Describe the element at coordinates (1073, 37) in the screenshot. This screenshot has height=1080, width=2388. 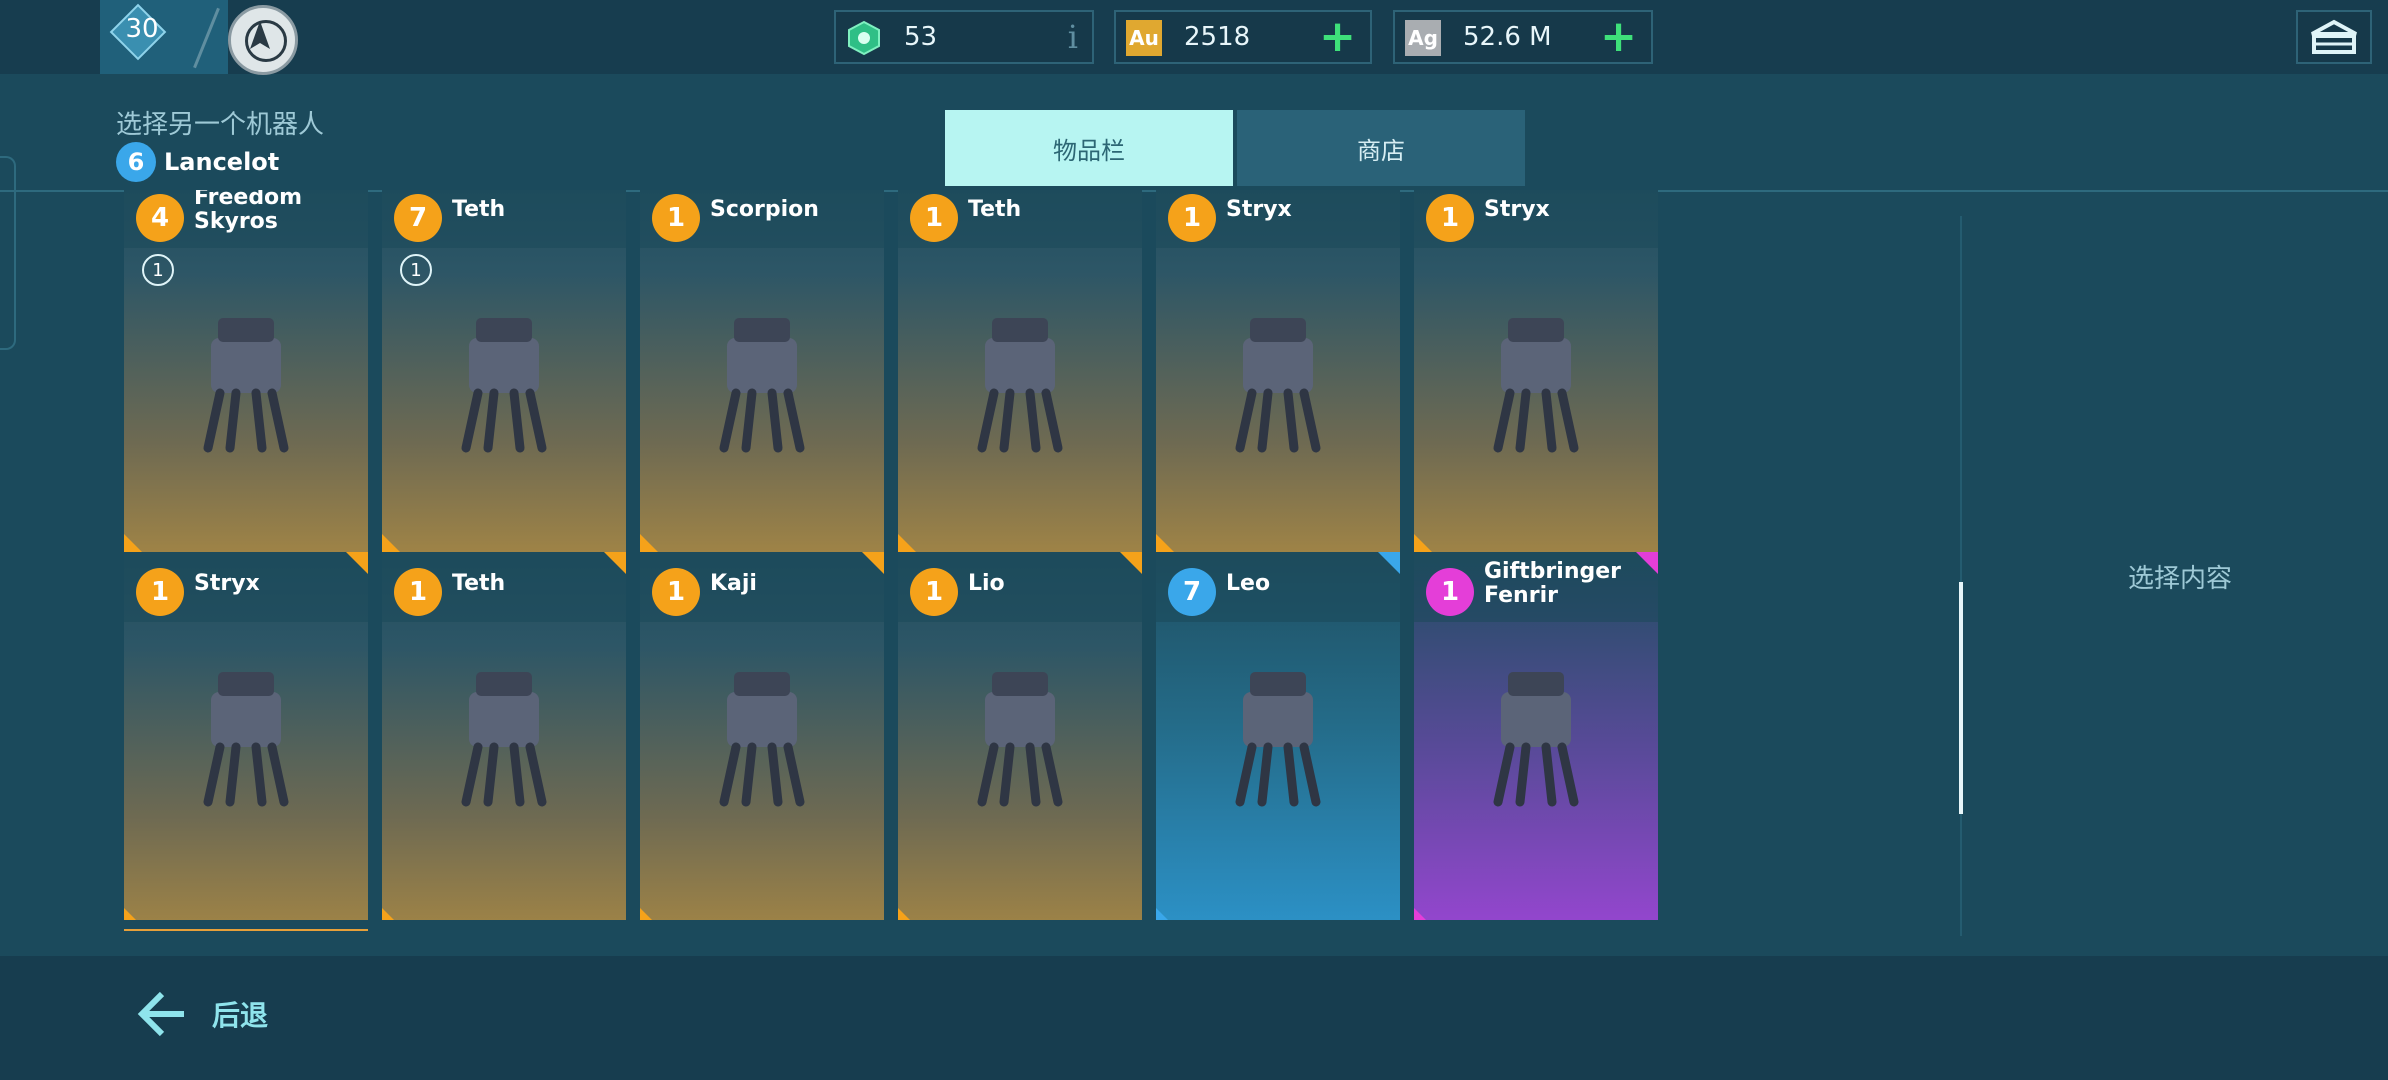
I see `info-icon: i` at that location.